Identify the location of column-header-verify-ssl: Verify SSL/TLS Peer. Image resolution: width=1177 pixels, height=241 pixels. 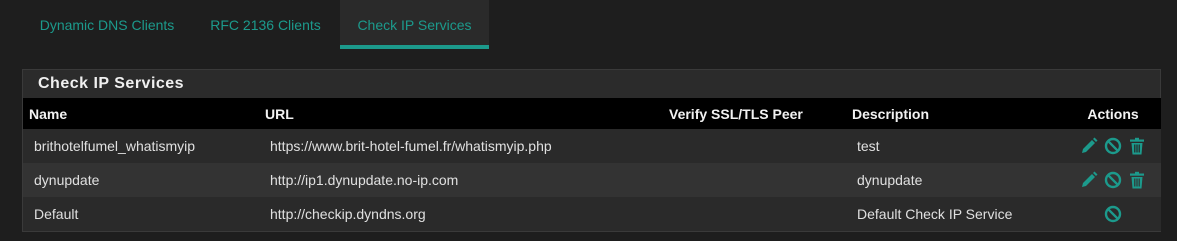
(754, 113).